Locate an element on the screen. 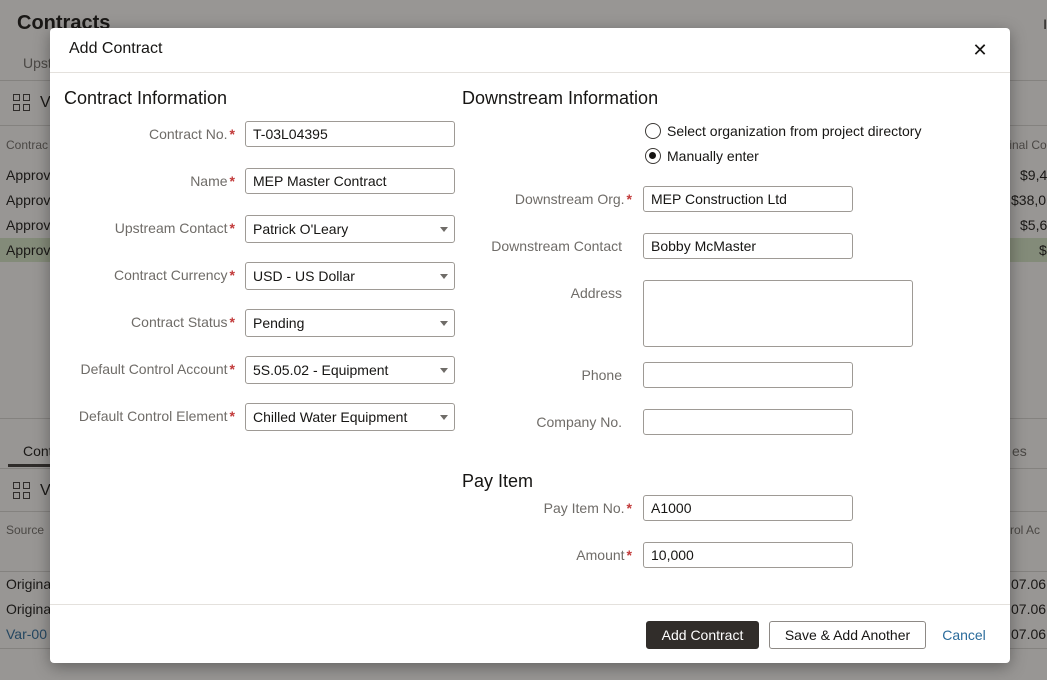 This screenshot has width=1047, height=680. contract-no-label: Contract No. * is located at coordinates (191, 134).